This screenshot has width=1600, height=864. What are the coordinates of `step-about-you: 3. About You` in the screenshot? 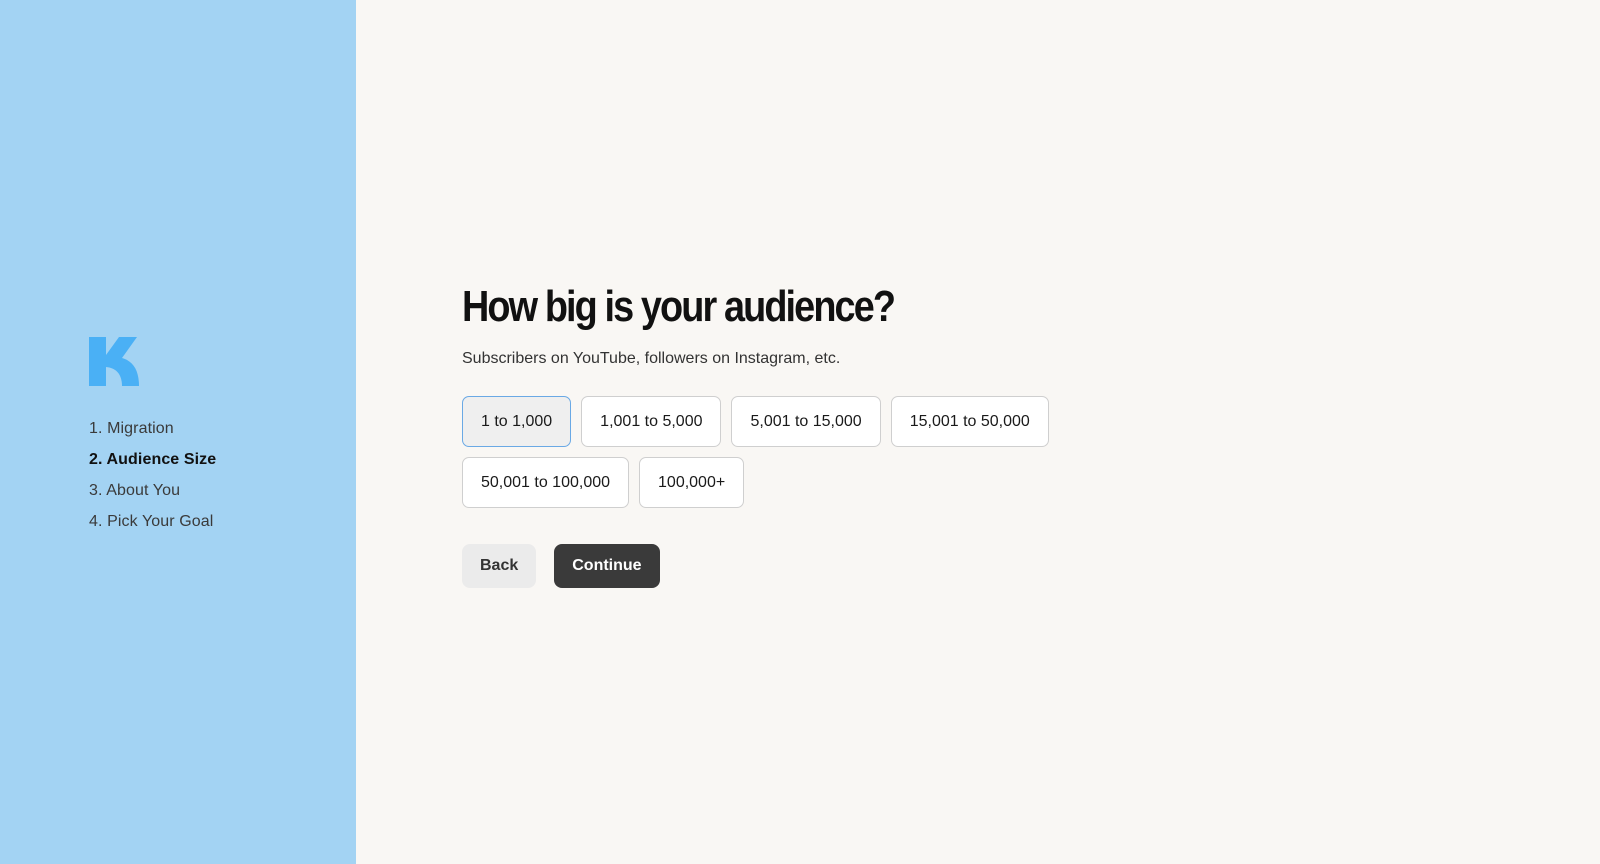 It's located at (135, 490).